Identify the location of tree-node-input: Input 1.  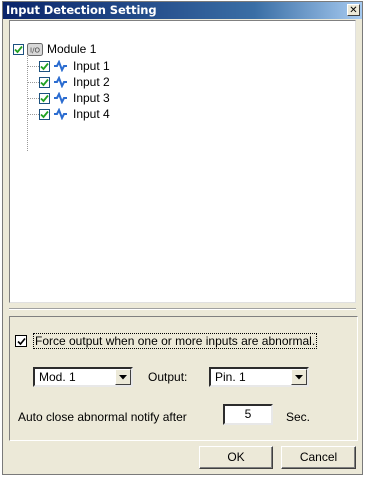
(74, 66).